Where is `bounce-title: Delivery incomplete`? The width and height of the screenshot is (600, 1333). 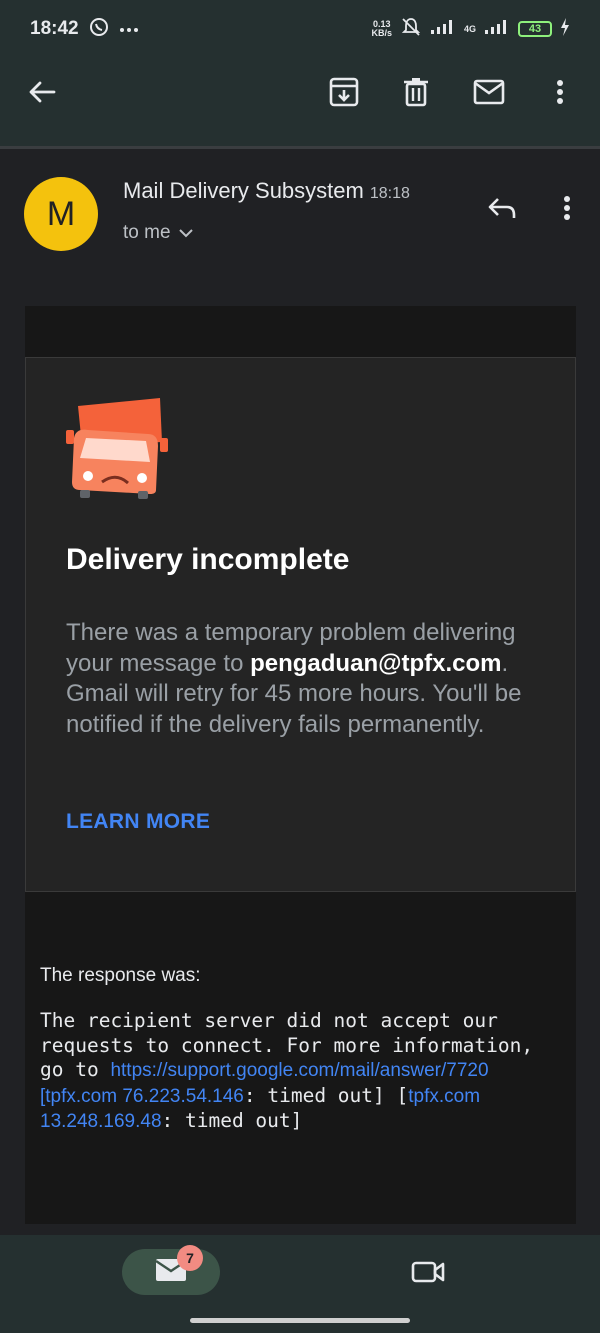 bounce-title: Delivery incomplete is located at coordinates (208, 559).